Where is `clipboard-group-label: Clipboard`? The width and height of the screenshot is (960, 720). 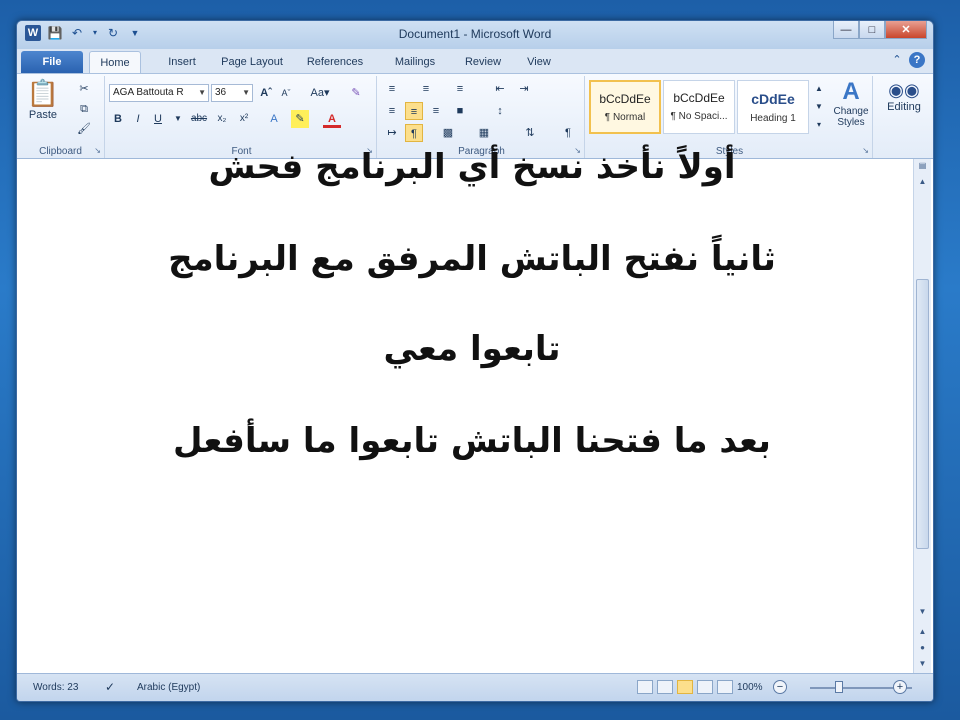 clipboard-group-label: Clipboard is located at coordinates (60, 151).